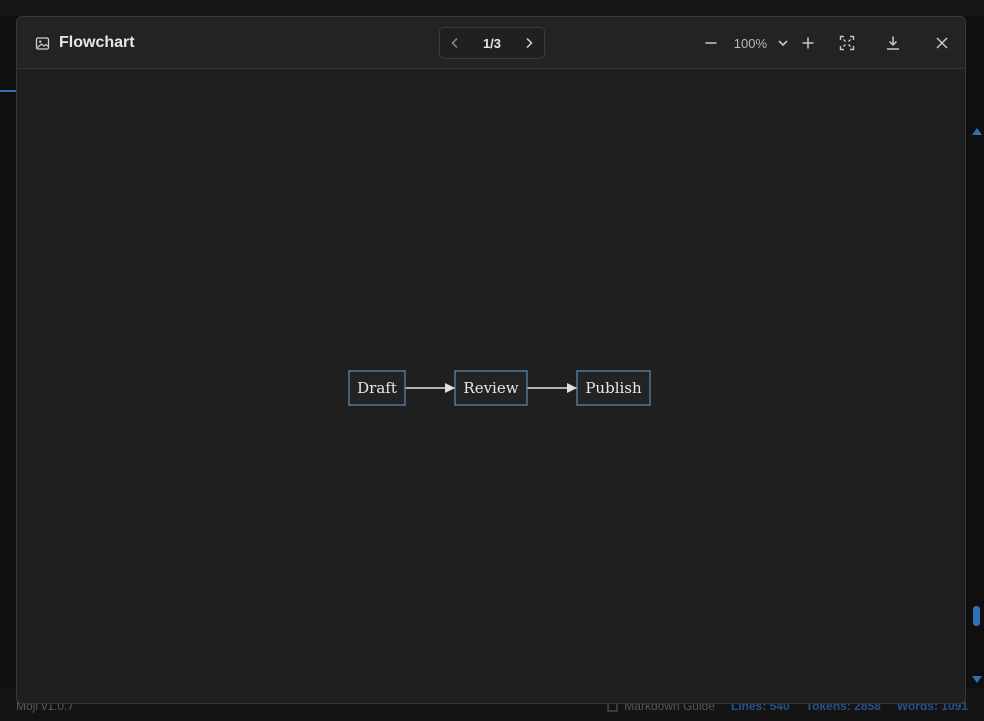 The height and width of the screenshot is (721, 984). I want to click on chevron-right-icon, so click(529, 43).